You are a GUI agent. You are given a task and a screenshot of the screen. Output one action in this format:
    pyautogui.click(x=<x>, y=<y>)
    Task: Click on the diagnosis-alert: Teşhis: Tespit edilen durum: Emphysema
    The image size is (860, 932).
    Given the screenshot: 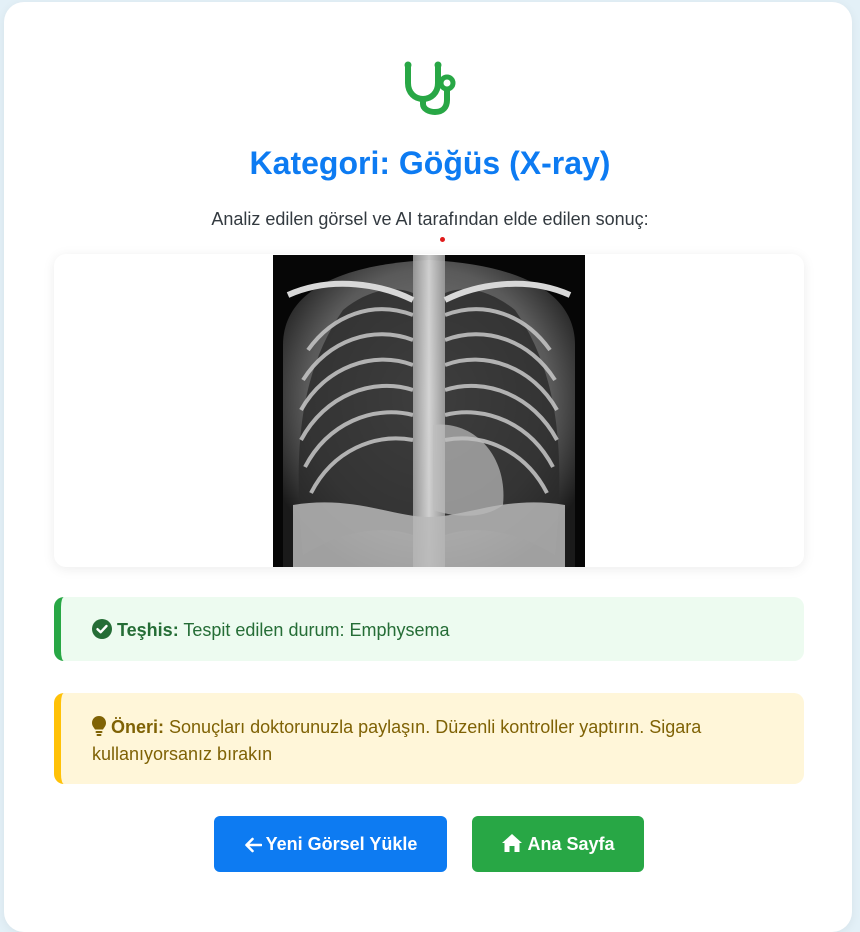 What is the action you would take?
    pyautogui.click(x=429, y=629)
    